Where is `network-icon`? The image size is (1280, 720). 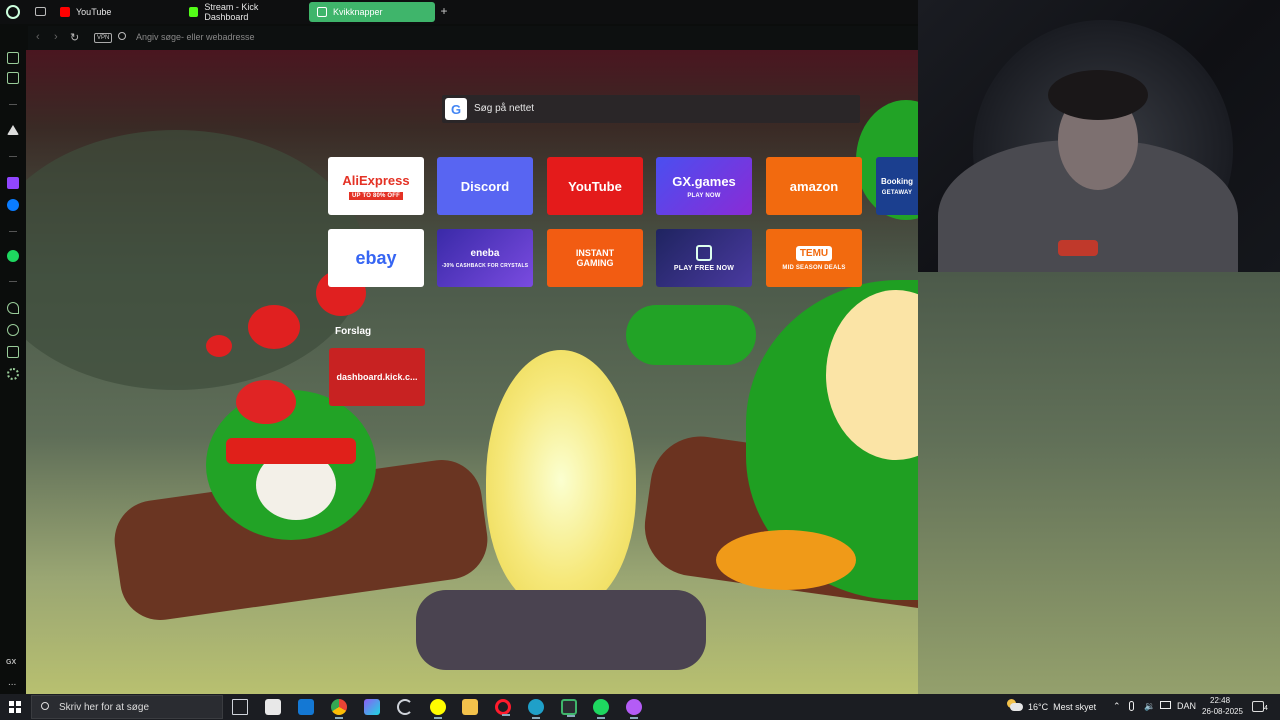 network-icon is located at coordinates (1165, 705).